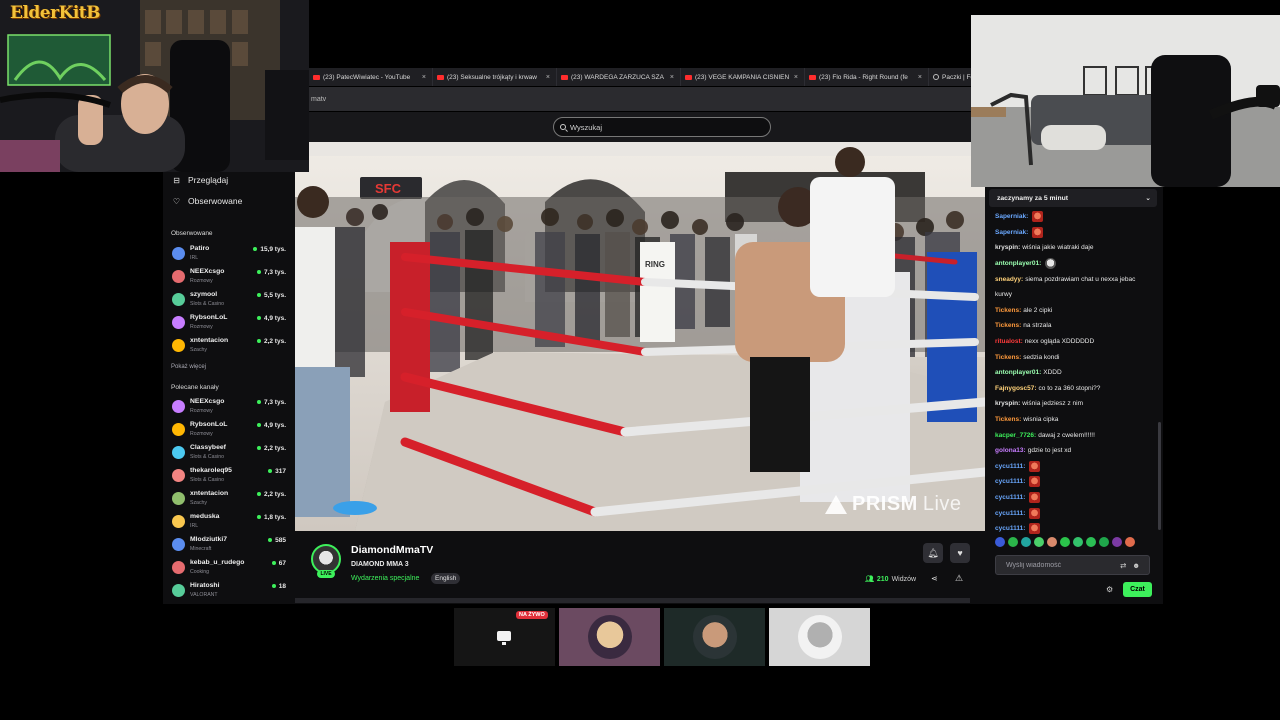 This screenshot has width=1280, height=720. What do you see at coordinates (1060, 565) in the screenshot?
I see `chat-message-input` at bounding box center [1060, 565].